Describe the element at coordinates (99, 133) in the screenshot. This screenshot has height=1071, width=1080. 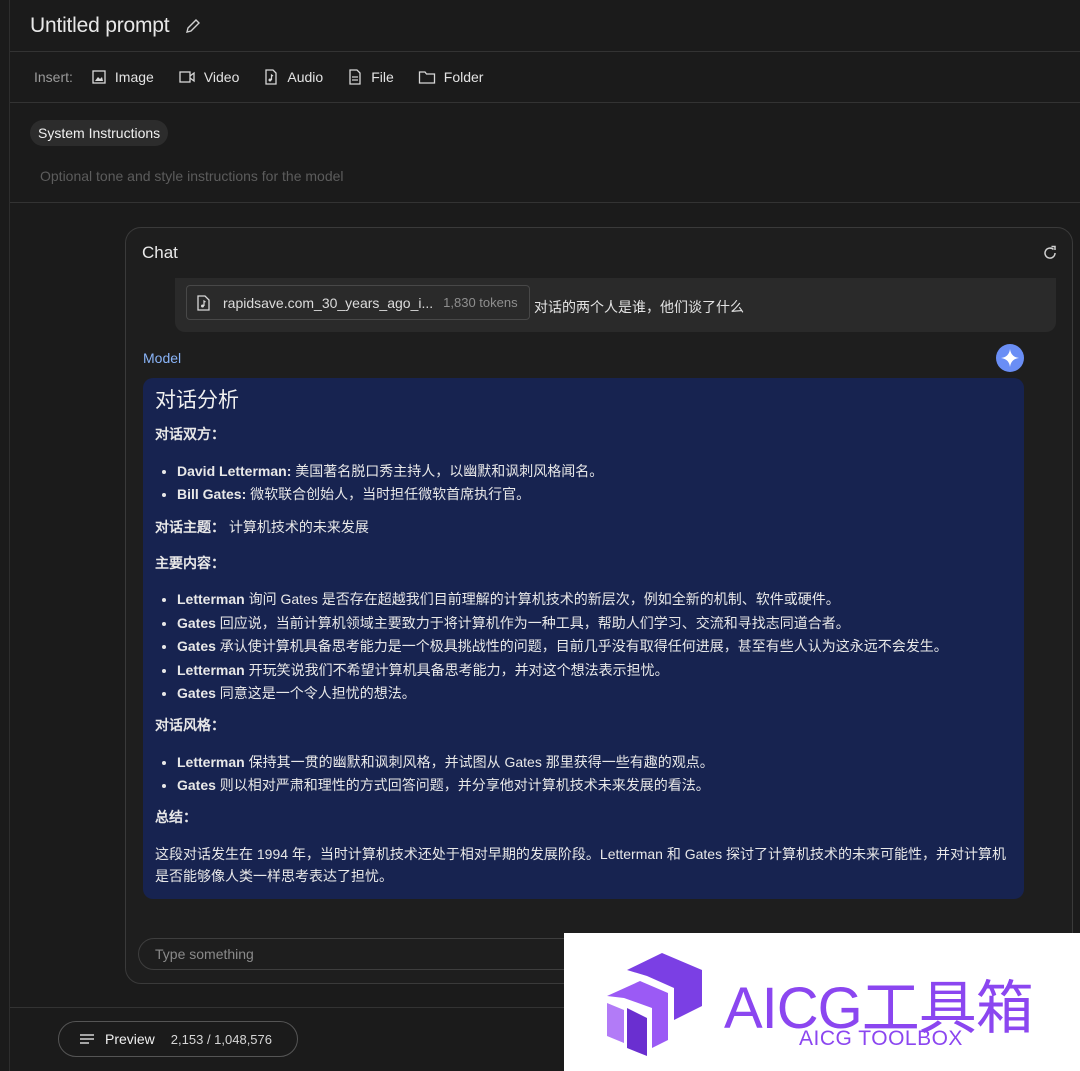
I see `system-instructions-chip: System Instructions` at that location.